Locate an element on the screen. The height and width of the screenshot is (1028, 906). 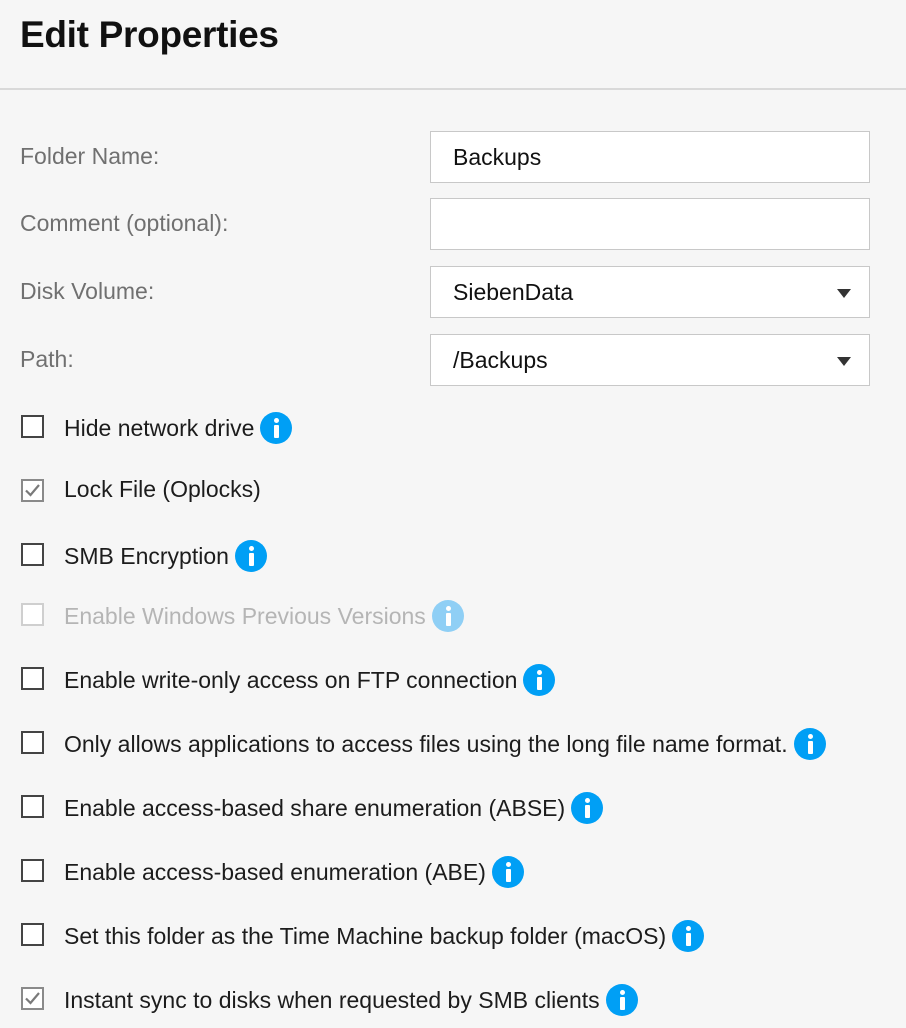
dialog-header: Edit Properties is located at coordinates (453, 45).